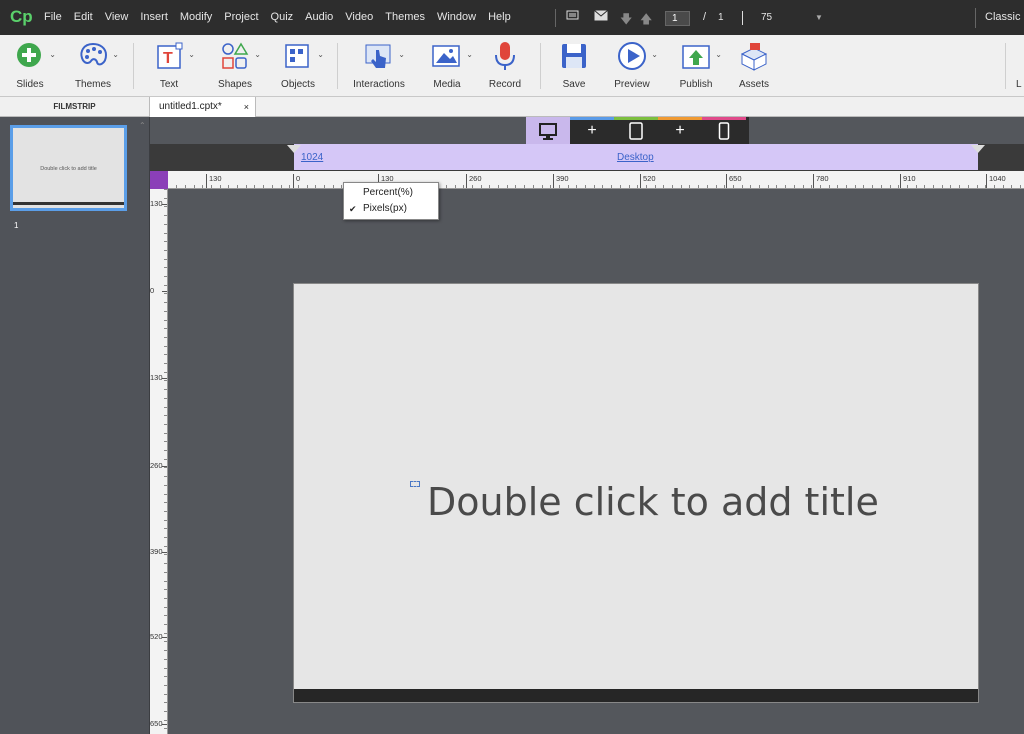  I want to click on ruler-unit-corner, so click(159, 180).